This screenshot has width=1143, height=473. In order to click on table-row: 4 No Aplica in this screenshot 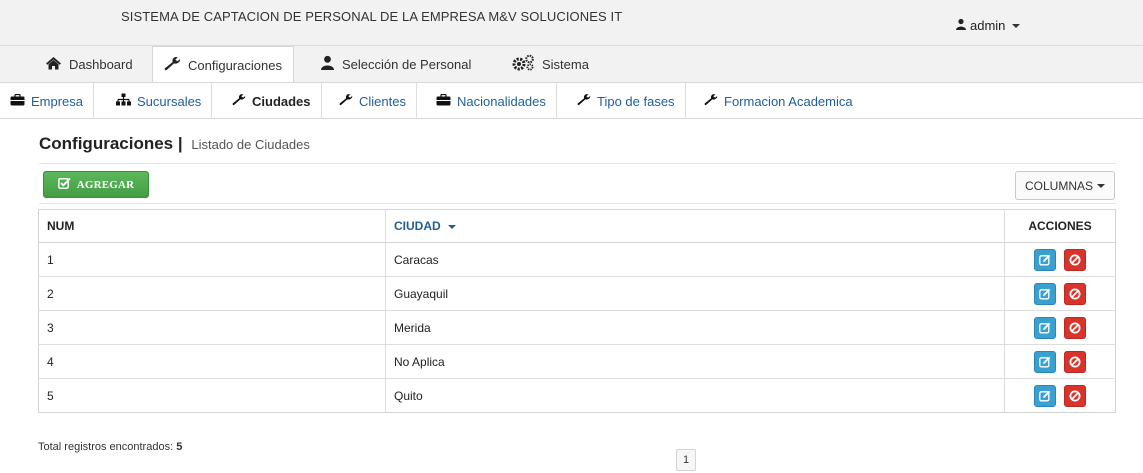, I will do `click(577, 361)`.